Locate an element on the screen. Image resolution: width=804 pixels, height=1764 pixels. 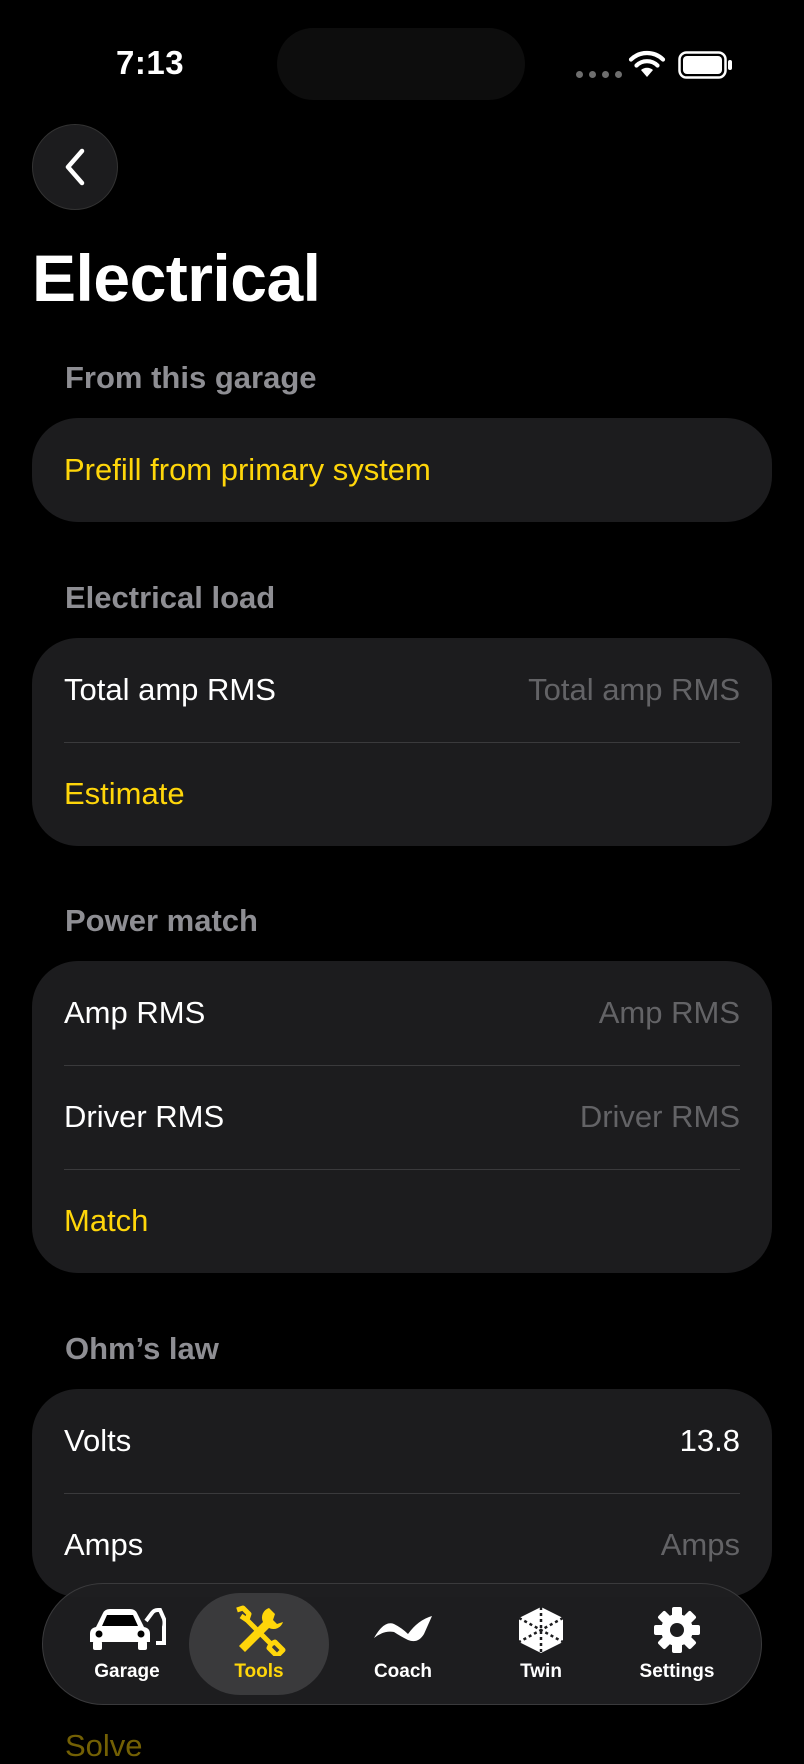
driver-rms-input is located at coordinates (580, 1117).